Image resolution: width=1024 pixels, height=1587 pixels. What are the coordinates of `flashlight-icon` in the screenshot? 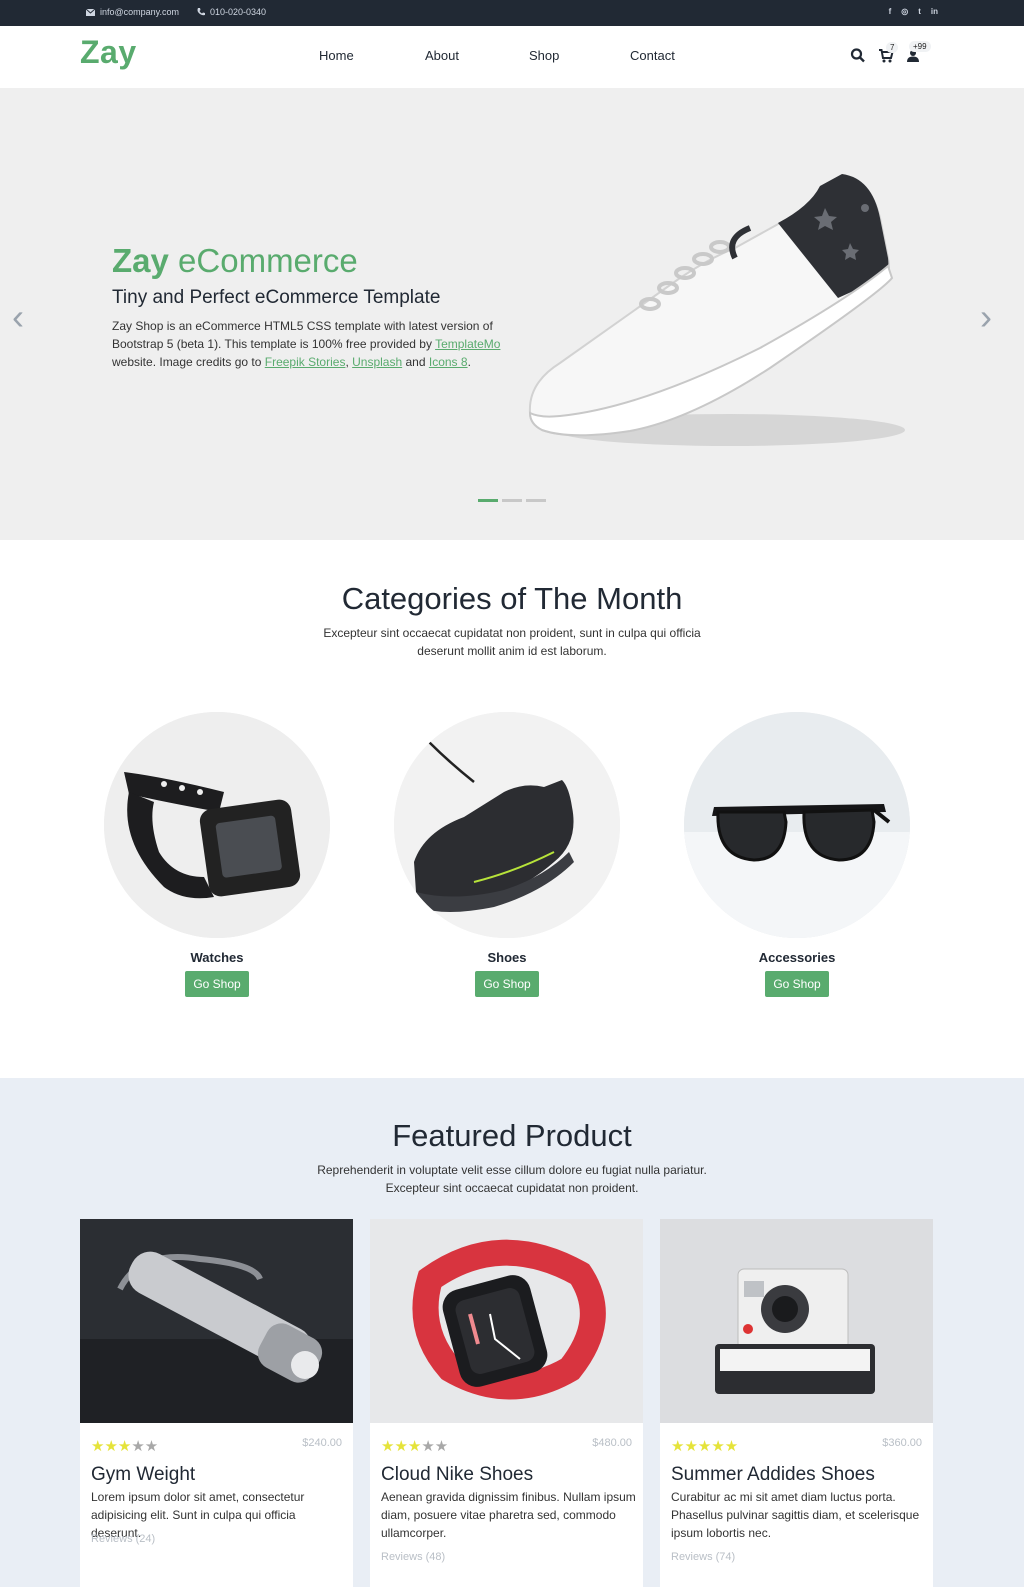 It's located at (216, 1321).